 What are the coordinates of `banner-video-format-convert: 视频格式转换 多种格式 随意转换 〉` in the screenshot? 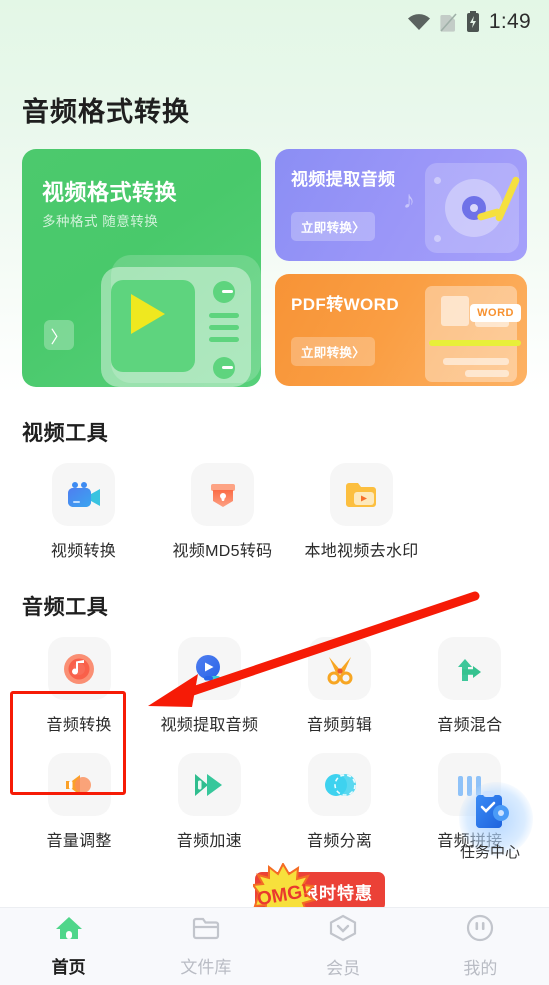 It's located at (141, 268).